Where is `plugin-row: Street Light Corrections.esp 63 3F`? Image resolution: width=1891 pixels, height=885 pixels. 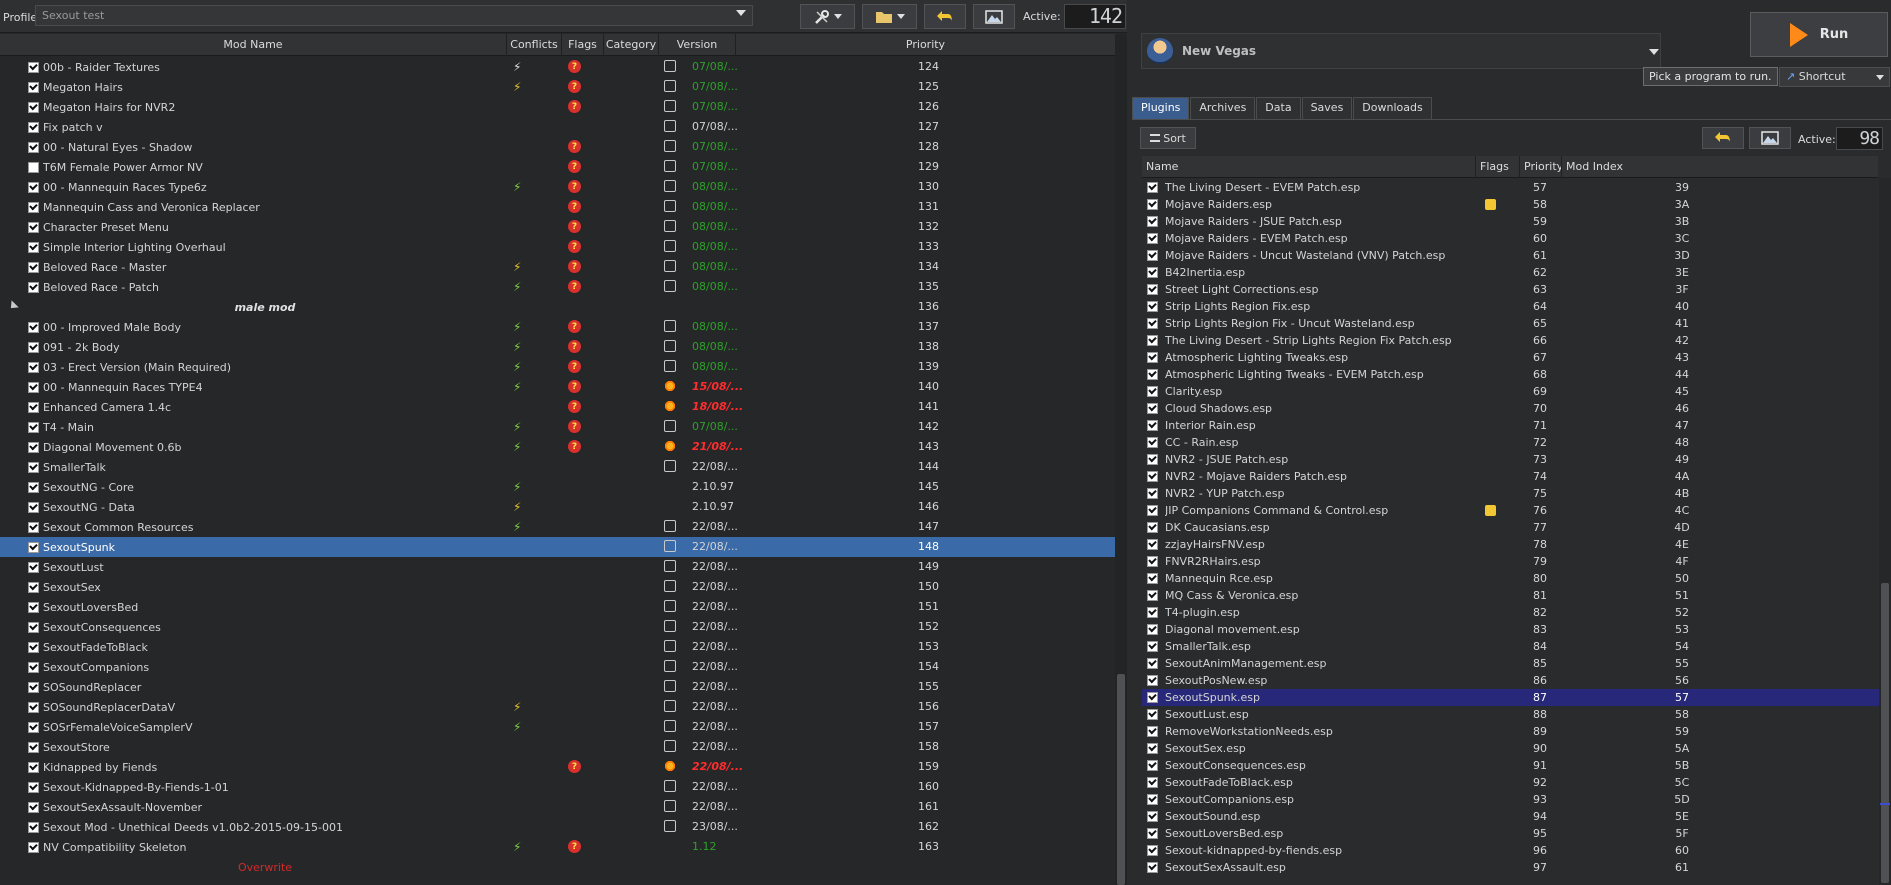
plugin-row: Street Light Corrections.esp 63 3F is located at coordinates (1515, 289).